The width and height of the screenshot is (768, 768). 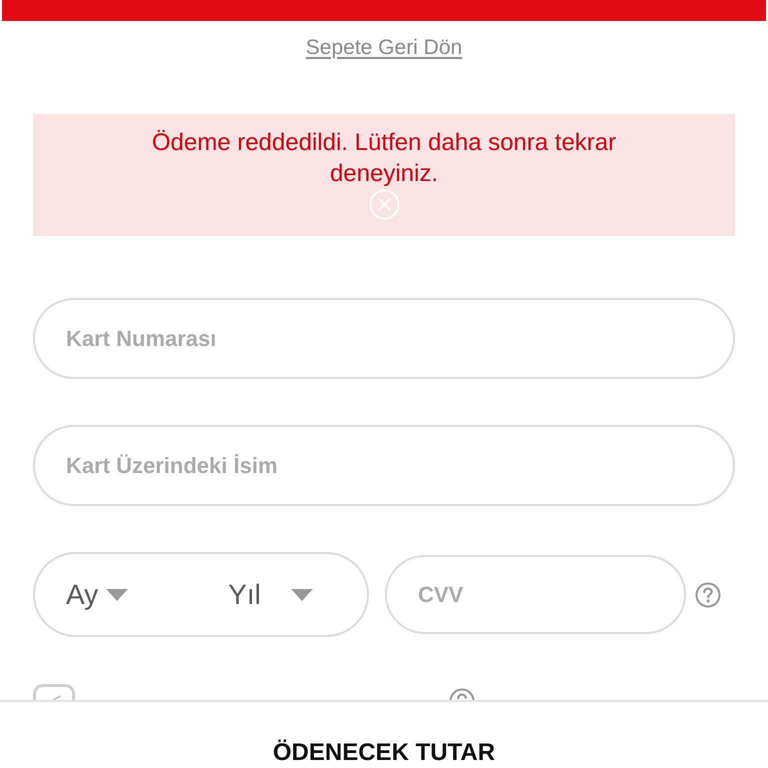 I want to click on year-select: Yıl, so click(x=270, y=594).